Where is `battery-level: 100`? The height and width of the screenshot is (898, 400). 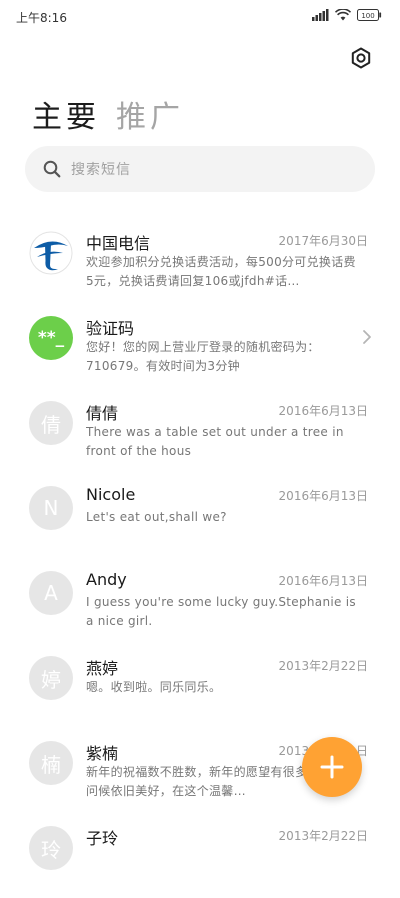 battery-level: 100 is located at coordinates (367, 16).